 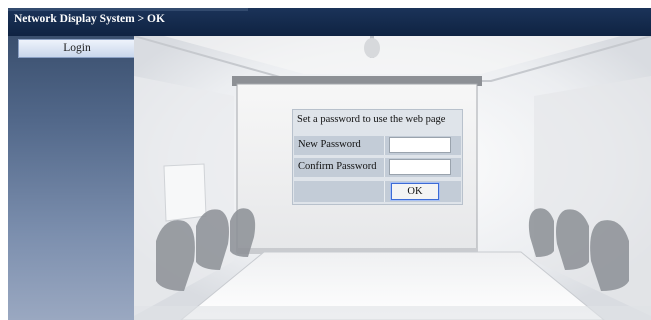 What do you see at coordinates (337, 166) in the screenshot?
I see `confirm-password-label: Confirm Password` at bounding box center [337, 166].